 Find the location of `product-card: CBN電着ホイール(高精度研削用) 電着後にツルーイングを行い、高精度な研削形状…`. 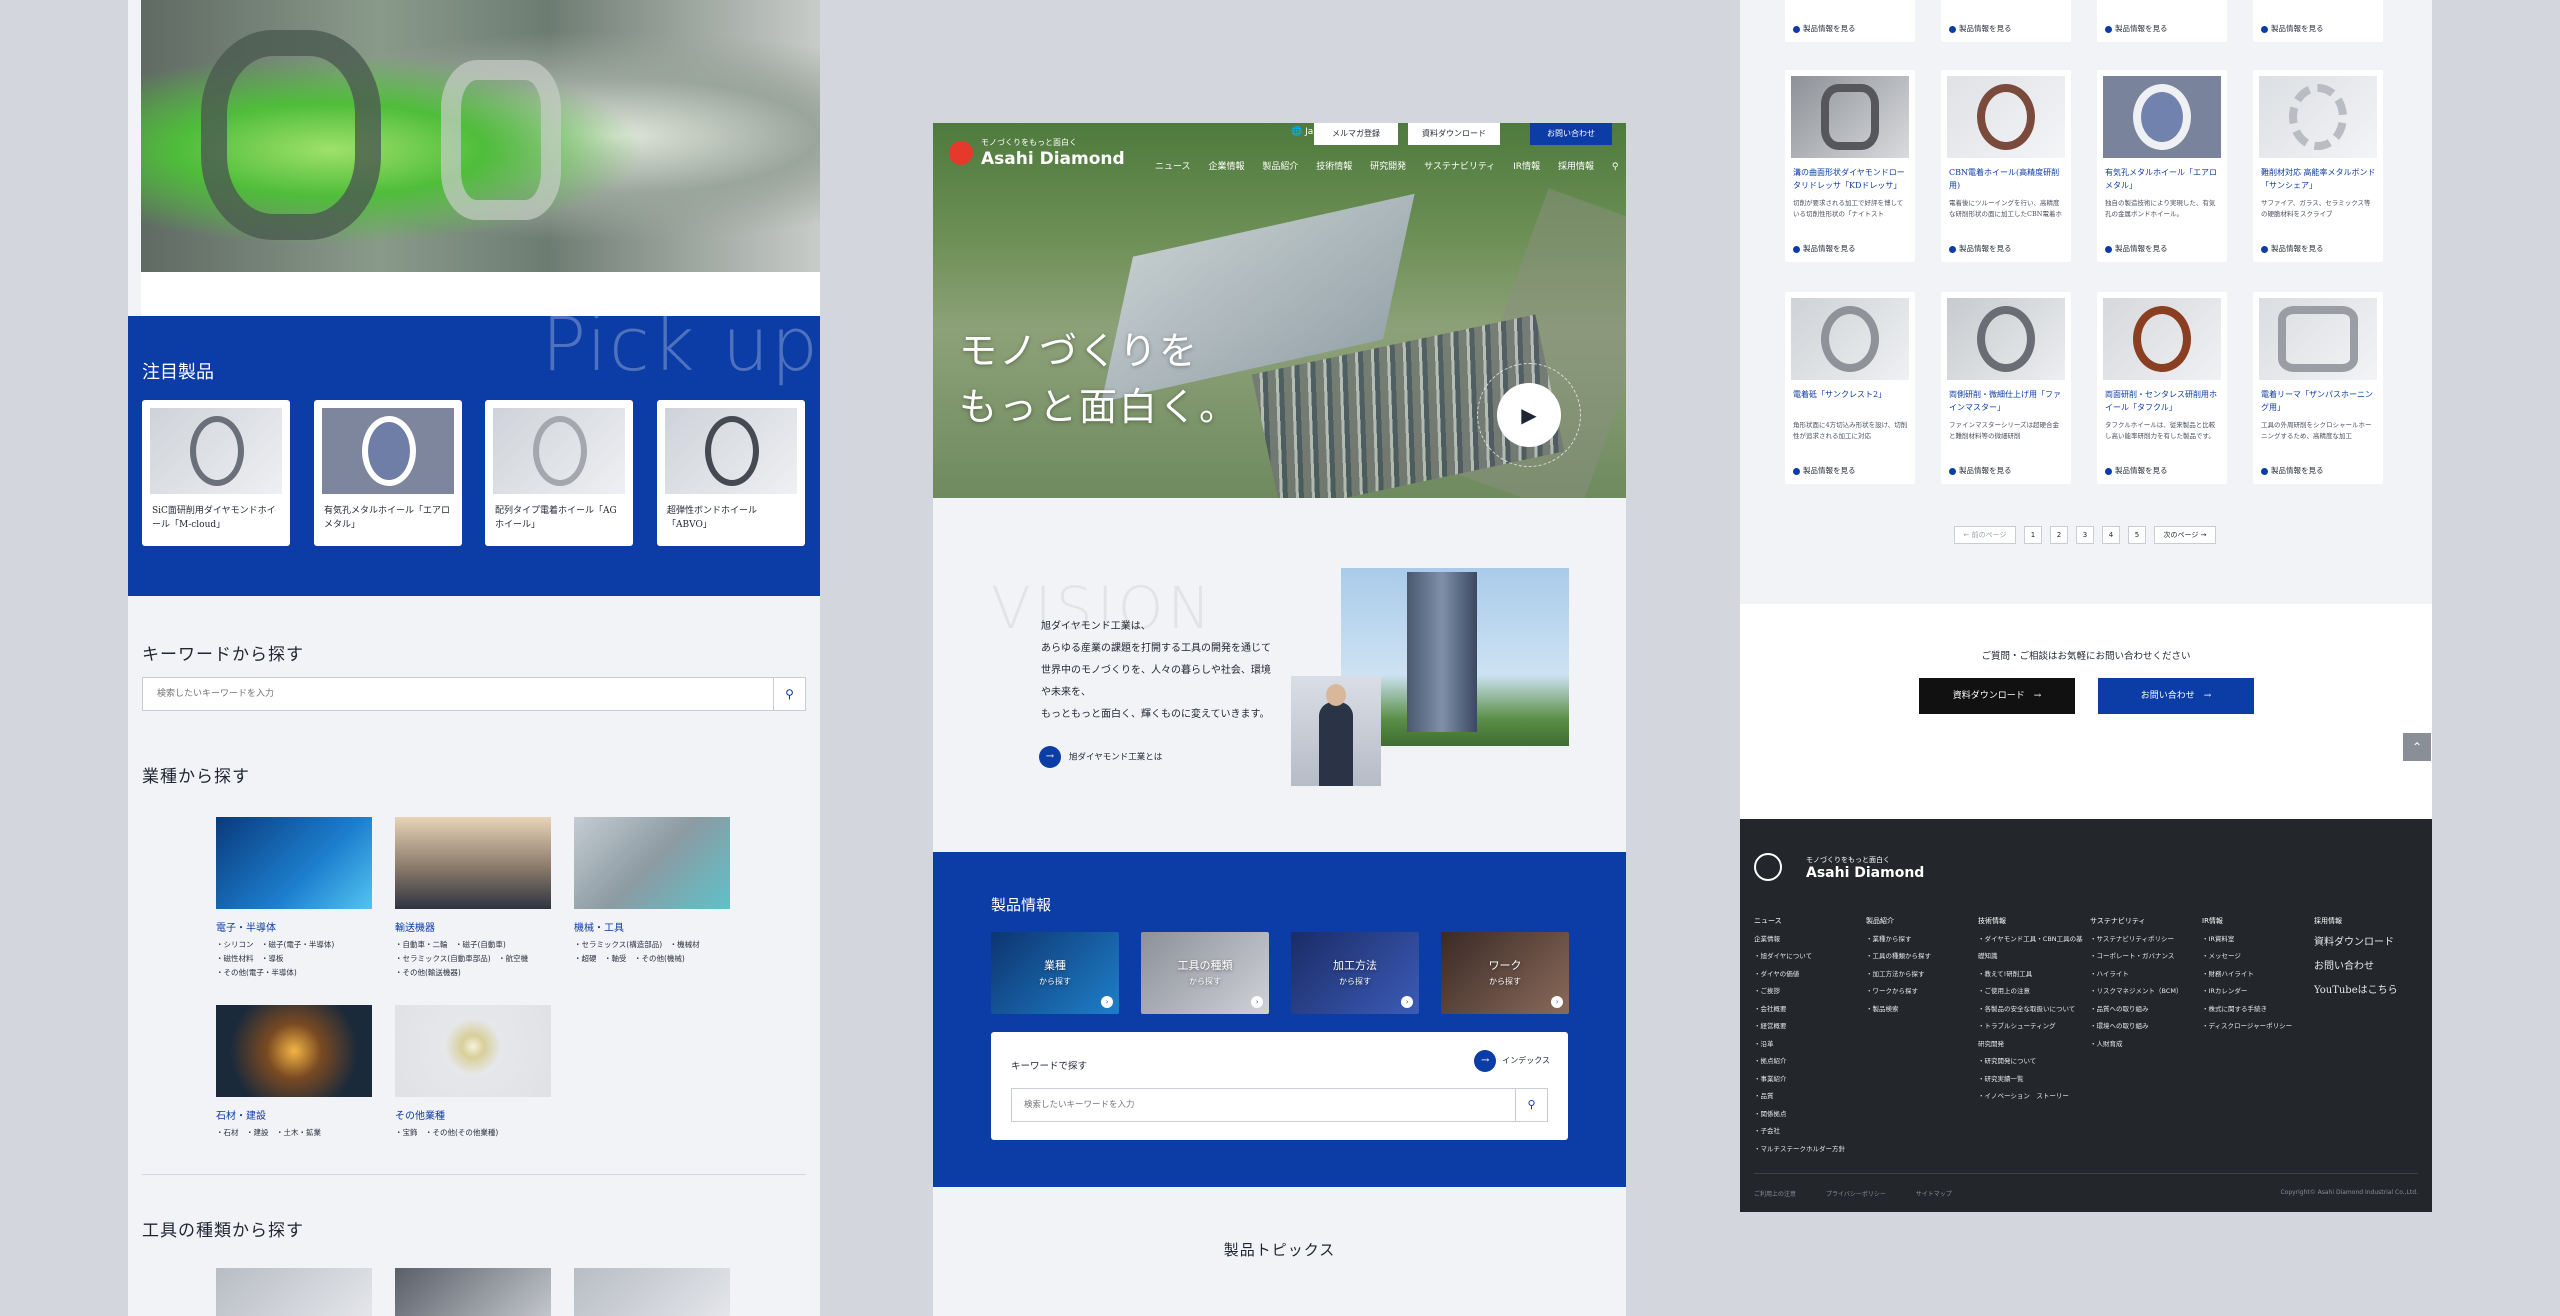

product-card: CBN電着ホイール(高精度研削用) 電着後にツルーイングを行い、高精度な研削形状… is located at coordinates (2006, 166).